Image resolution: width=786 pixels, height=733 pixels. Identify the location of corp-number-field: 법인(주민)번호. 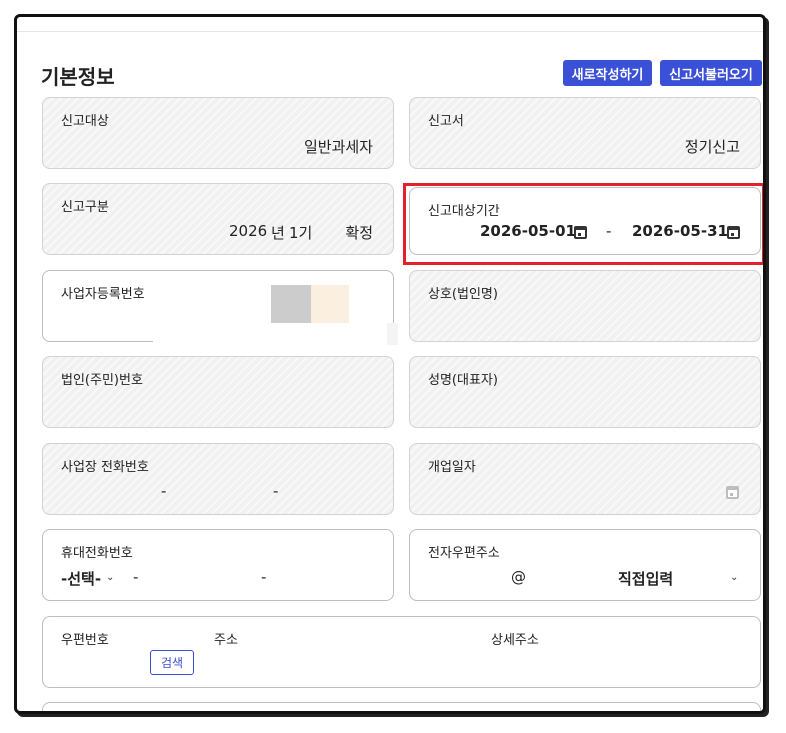
(218, 392).